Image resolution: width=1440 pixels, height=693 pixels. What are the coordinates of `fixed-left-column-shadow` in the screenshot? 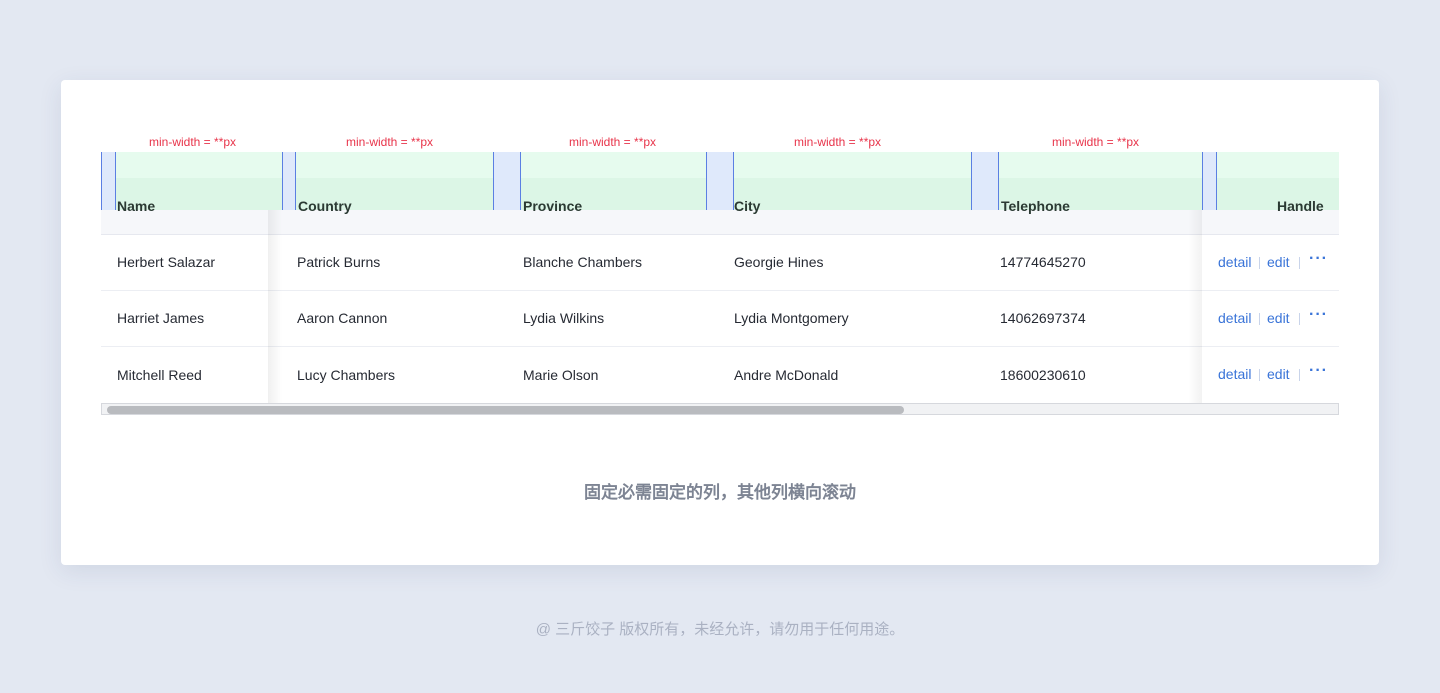 It's located at (275, 307).